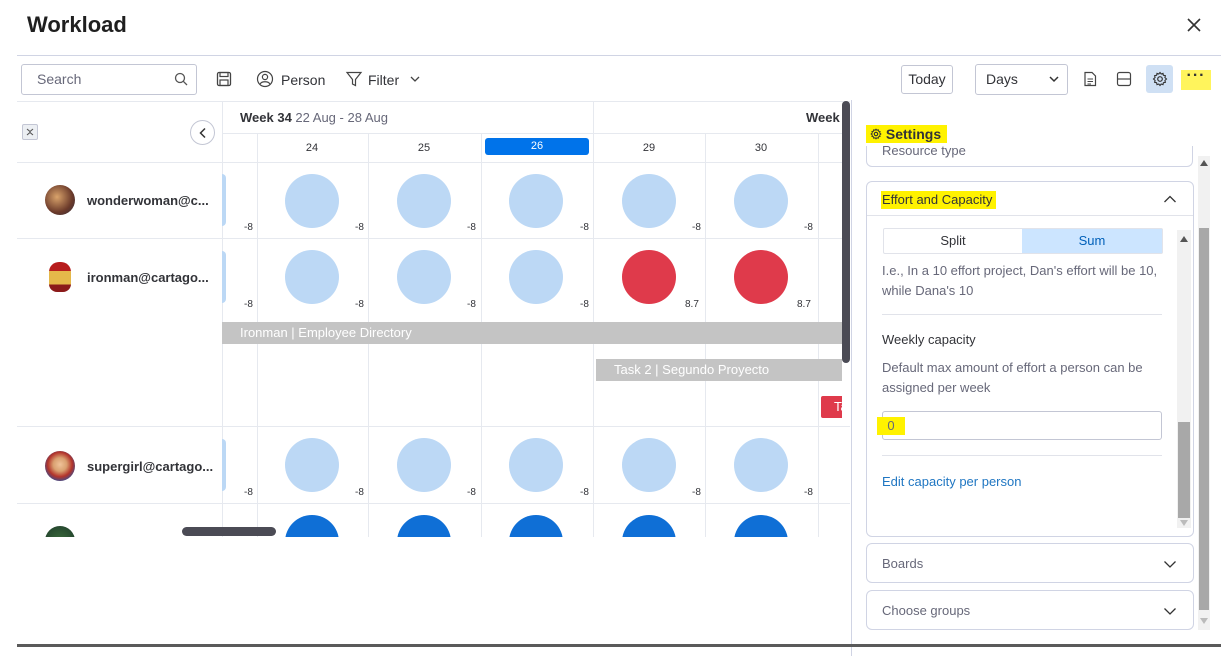  What do you see at coordinates (719, 370) in the screenshot?
I see `task-bar: Task 2 | Segundo Proyecto` at bounding box center [719, 370].